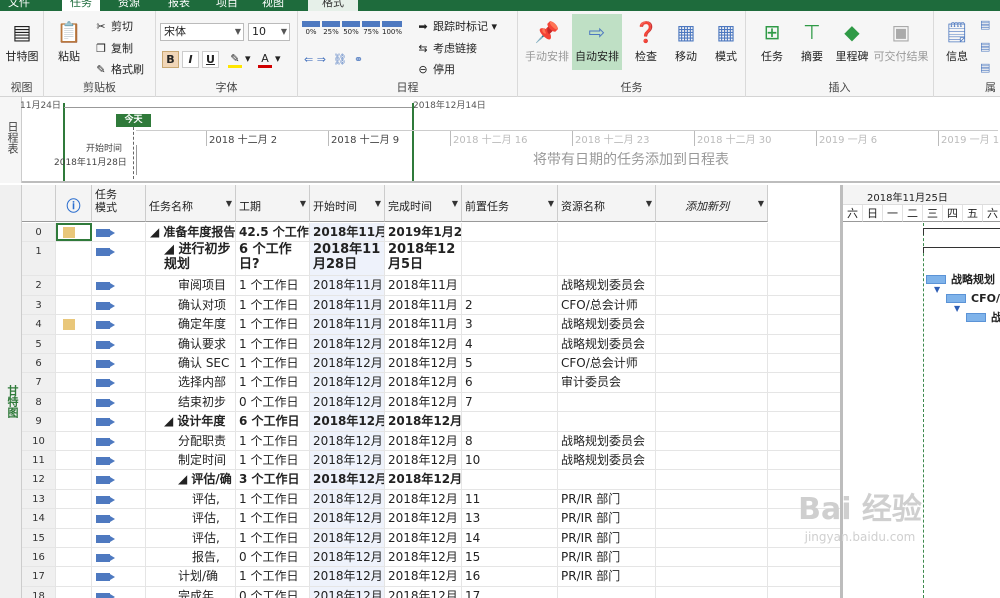 Image resolution: width=1000 pixels, height=598 pixels. Describe the element at coordinates (191, 460) in the screenshot. I see `task-name-cell: 制定时间` at that location.